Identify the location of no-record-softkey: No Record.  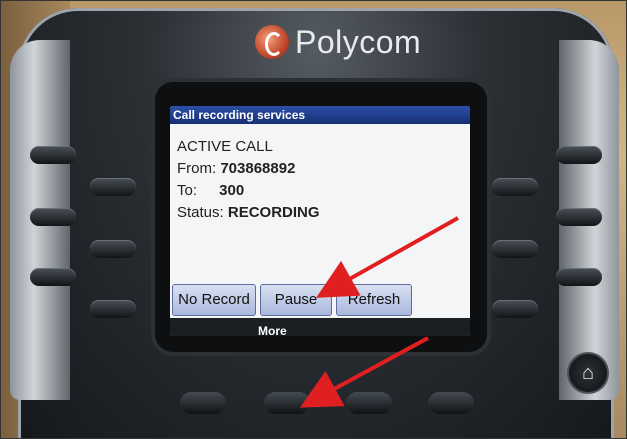
(214, 300).